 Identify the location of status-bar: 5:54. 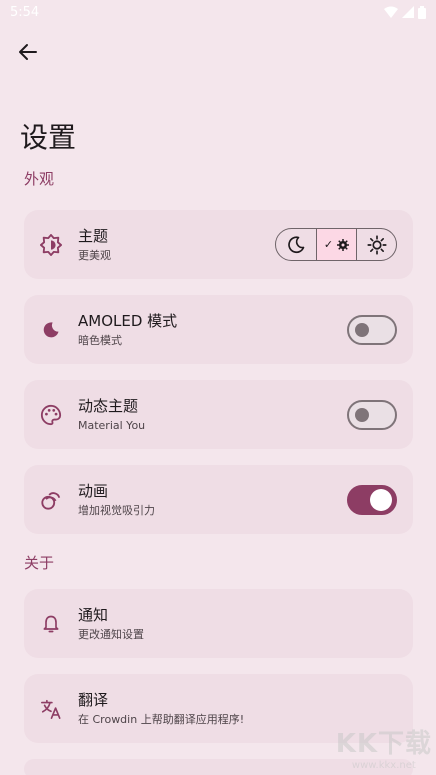
(218, 12).